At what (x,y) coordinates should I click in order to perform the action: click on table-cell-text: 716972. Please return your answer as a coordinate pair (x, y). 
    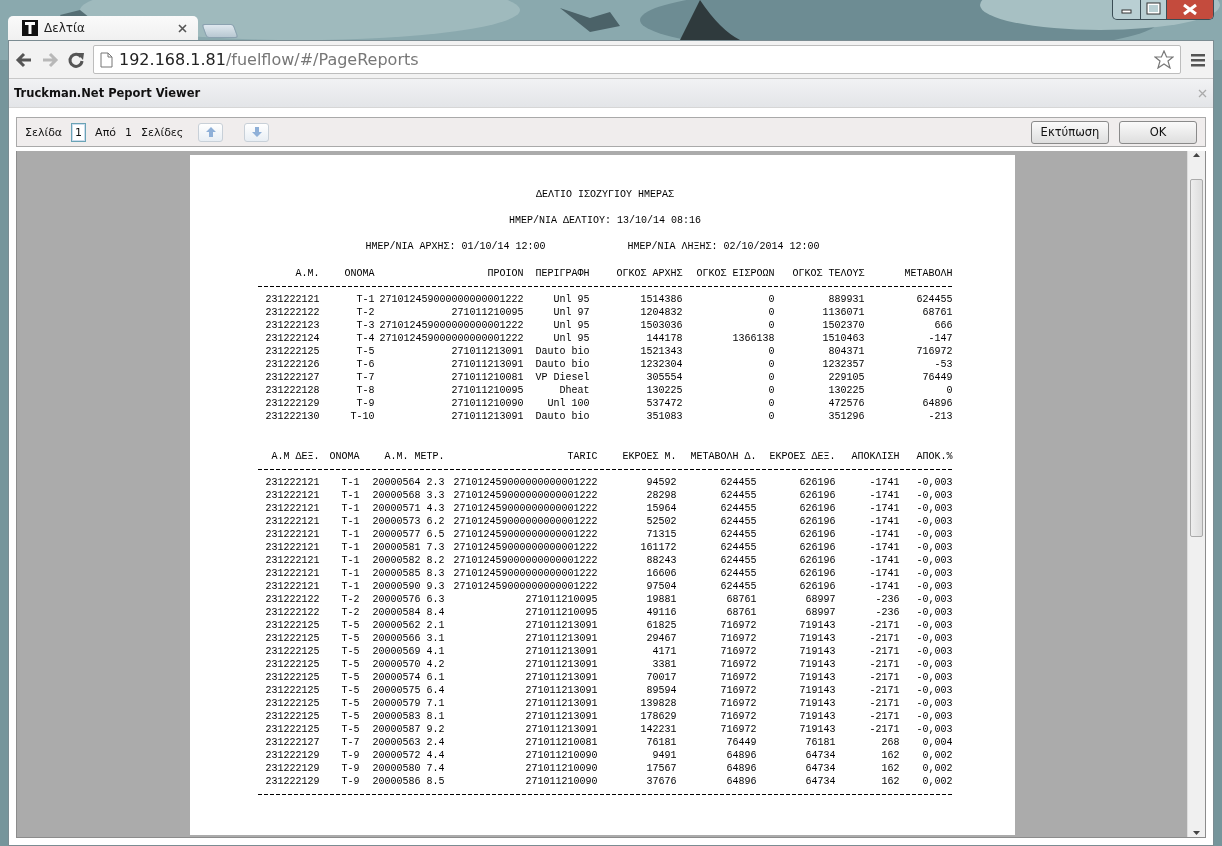
    Looking at the image, I should click on (934, 351).